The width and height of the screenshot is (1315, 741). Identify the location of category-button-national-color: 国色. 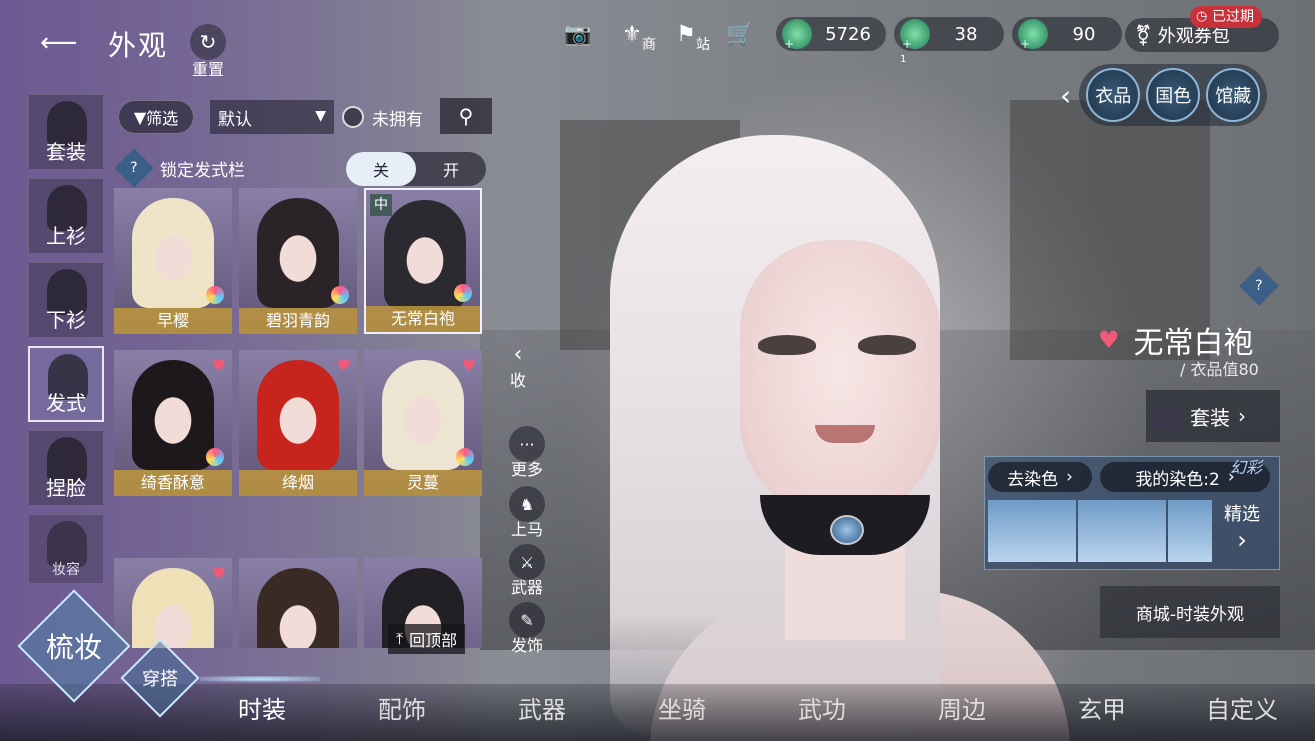
(1173, 95).